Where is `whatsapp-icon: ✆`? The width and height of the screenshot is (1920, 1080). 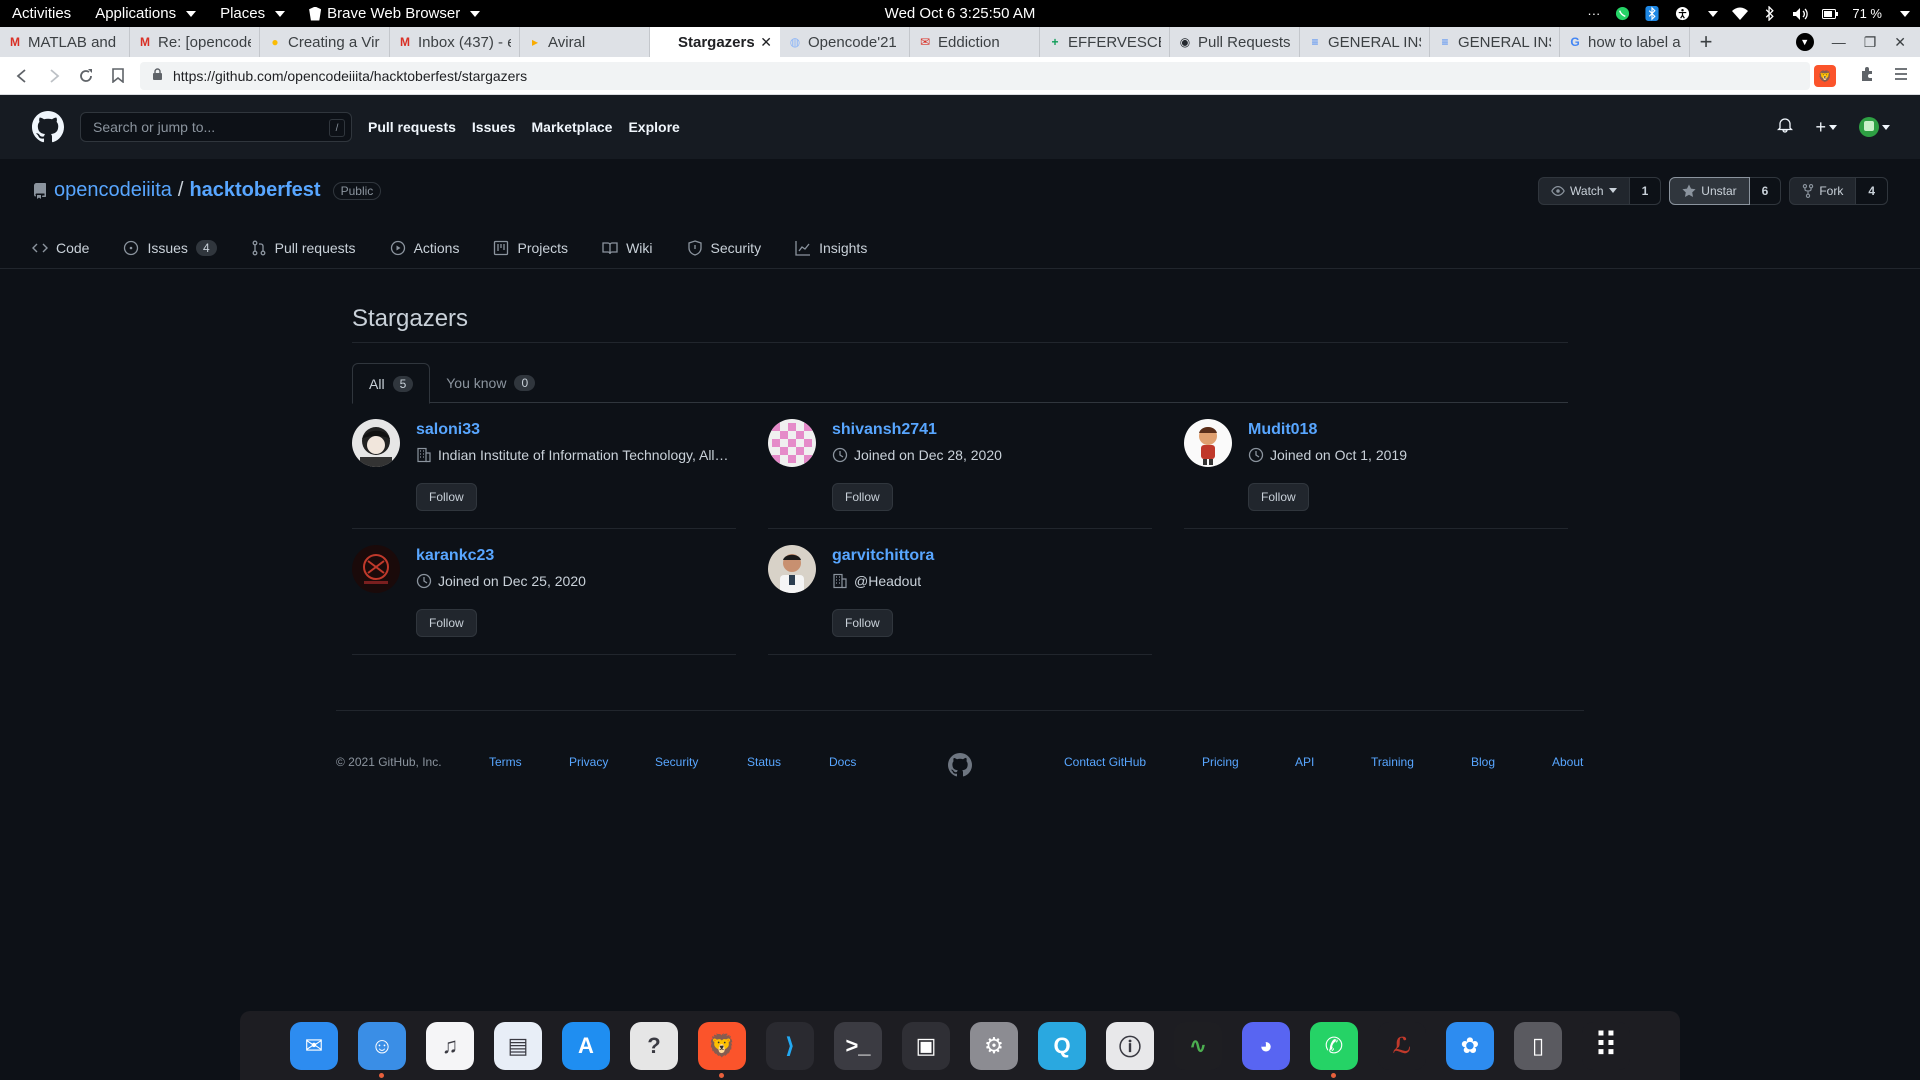 whatsapp-icon: ✆ is located at coordinates (1334, 1049).